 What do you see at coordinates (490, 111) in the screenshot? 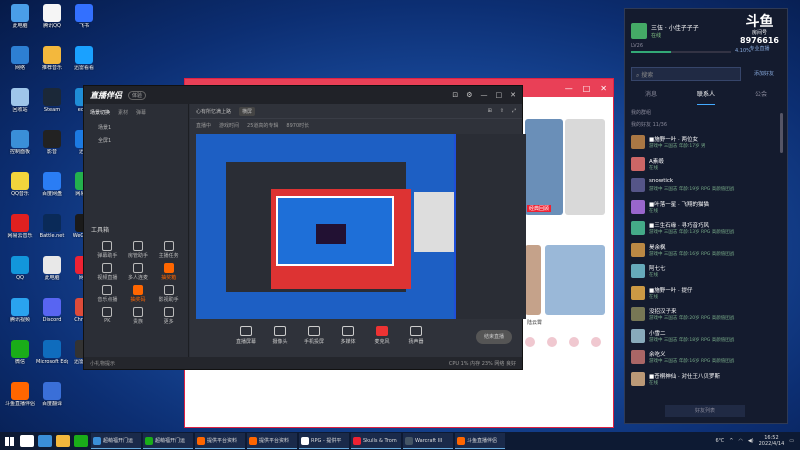
I see `layout-icon: ⊞` at bounding box center [490, 111].